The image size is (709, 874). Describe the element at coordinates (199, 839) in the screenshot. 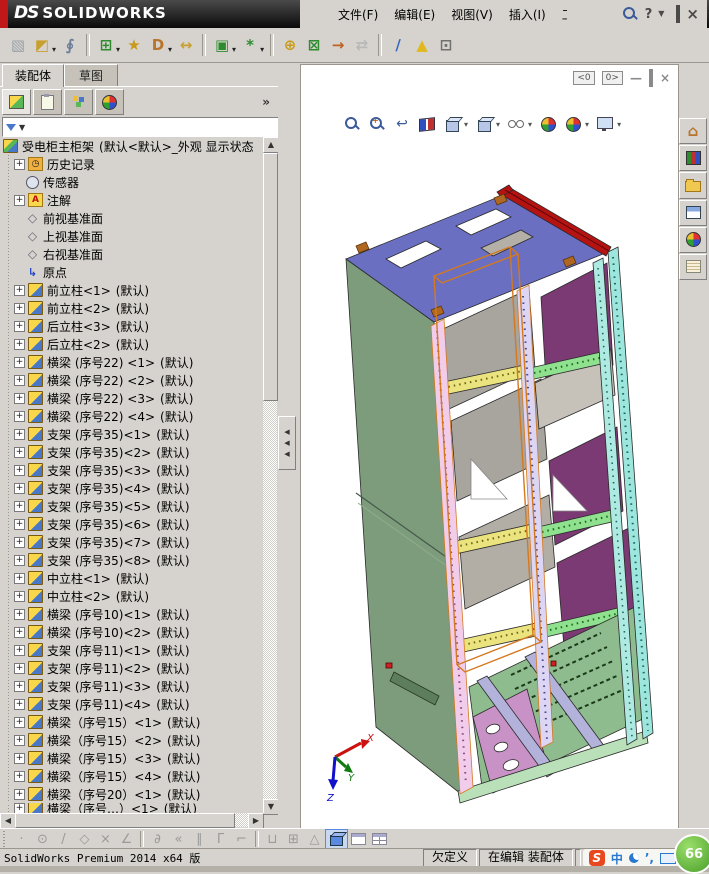

I see `snap-parallel-icon: ∥` at that location.